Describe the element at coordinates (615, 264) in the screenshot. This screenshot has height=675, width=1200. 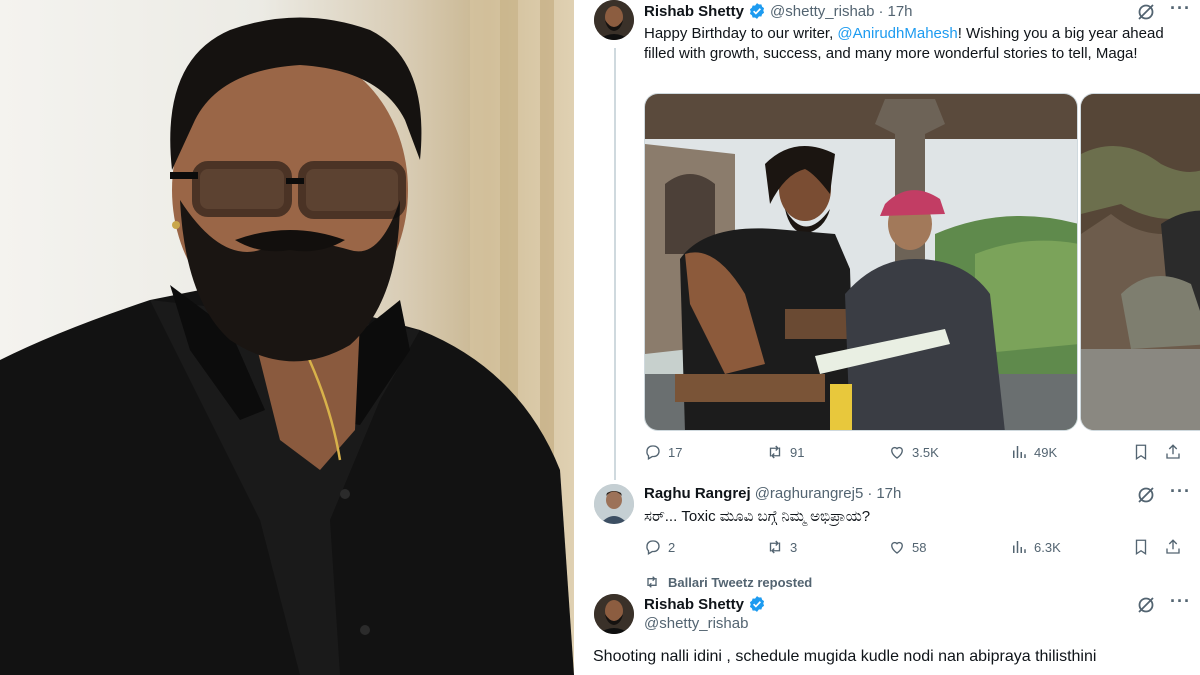
I see `thread-line` at that location.